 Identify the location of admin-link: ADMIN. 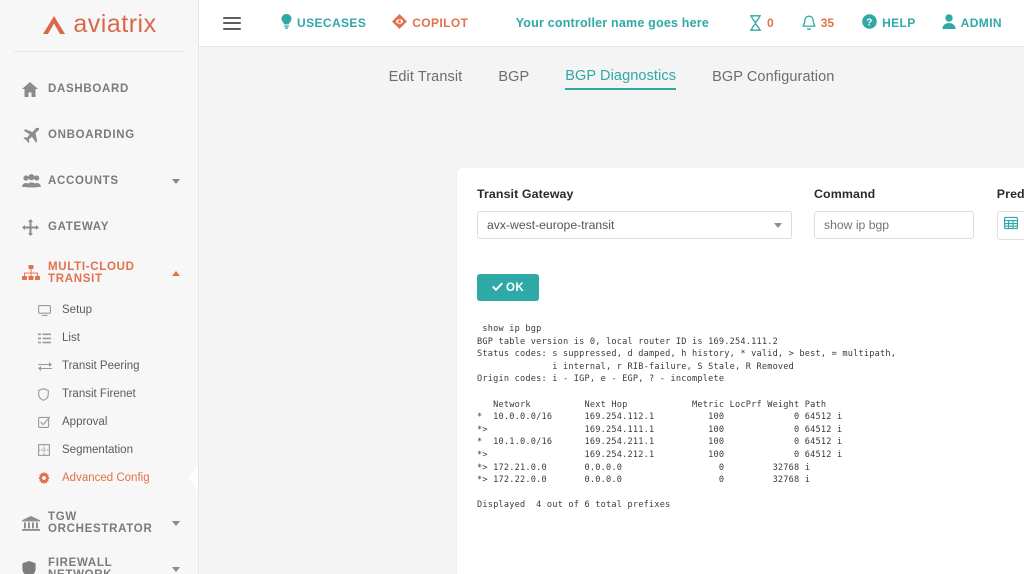
(972, 23).